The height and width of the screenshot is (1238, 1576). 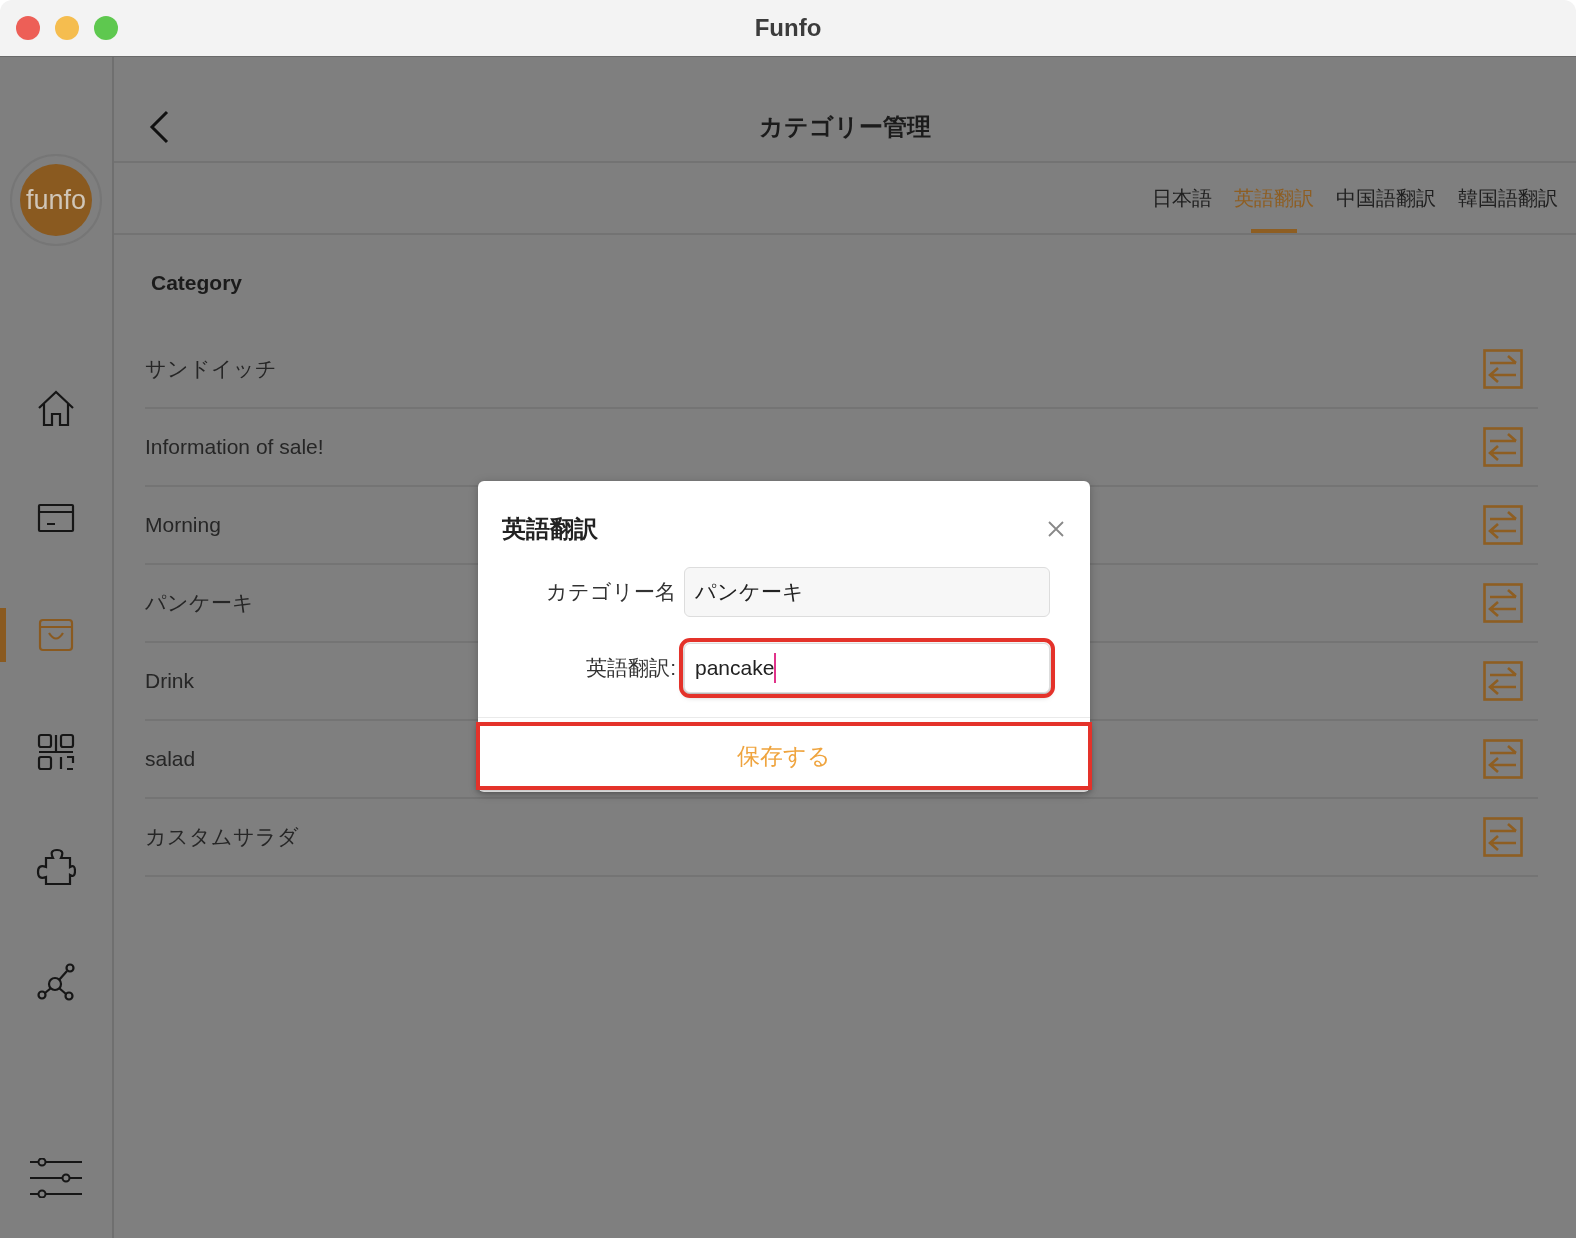 What do you see at coordinates (169, 681) in the screenshot?
I see `category-name: Drink` at bounding box center [169, 681].